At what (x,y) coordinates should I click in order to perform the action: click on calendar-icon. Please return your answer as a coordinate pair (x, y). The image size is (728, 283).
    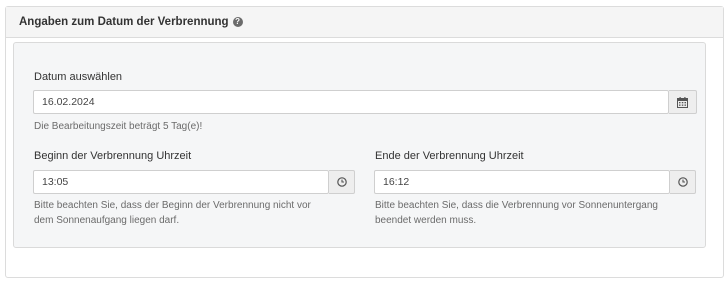
    Looking at the image, I should click on (682, 102).